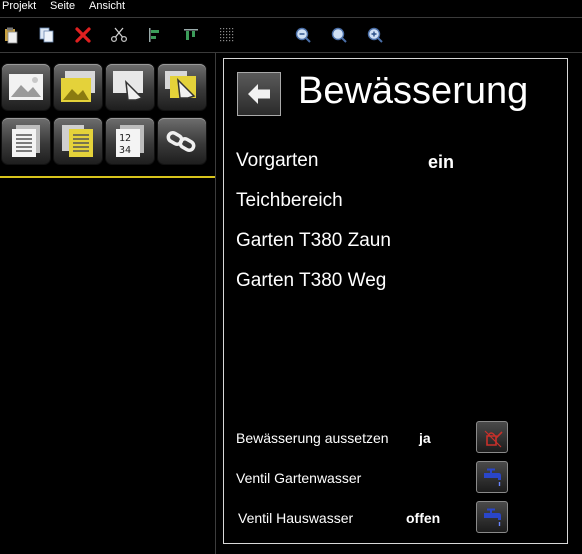 The width and height of the screenshot is (582, 554). What do you see at coordinates (191, 35) in the screenshot?
I see `align-top-icon` at bounding box center [191, 35].